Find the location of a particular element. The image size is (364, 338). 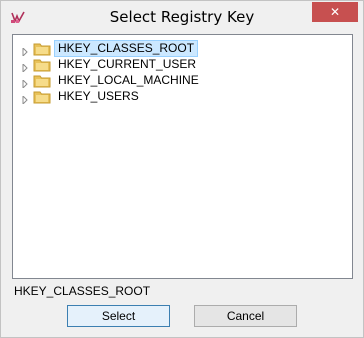

title-bar: Select Registry Key ✕ is located at coordinates (182, 16).